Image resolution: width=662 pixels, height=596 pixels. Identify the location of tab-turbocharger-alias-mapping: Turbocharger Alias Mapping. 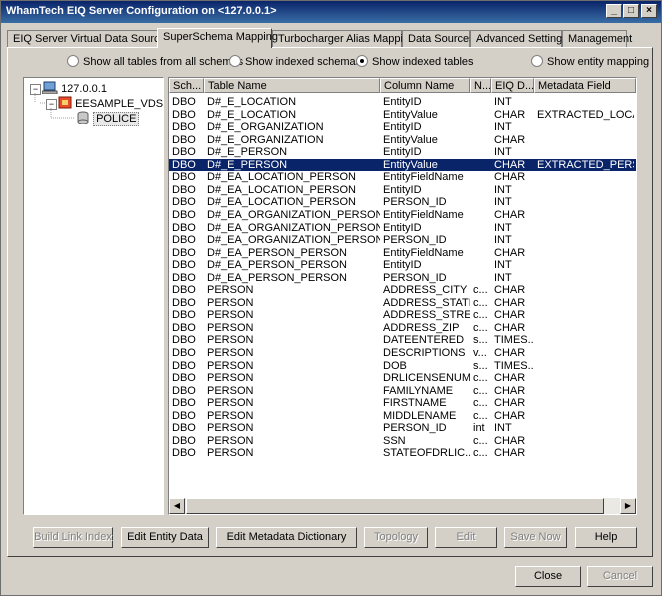
(343, 38).